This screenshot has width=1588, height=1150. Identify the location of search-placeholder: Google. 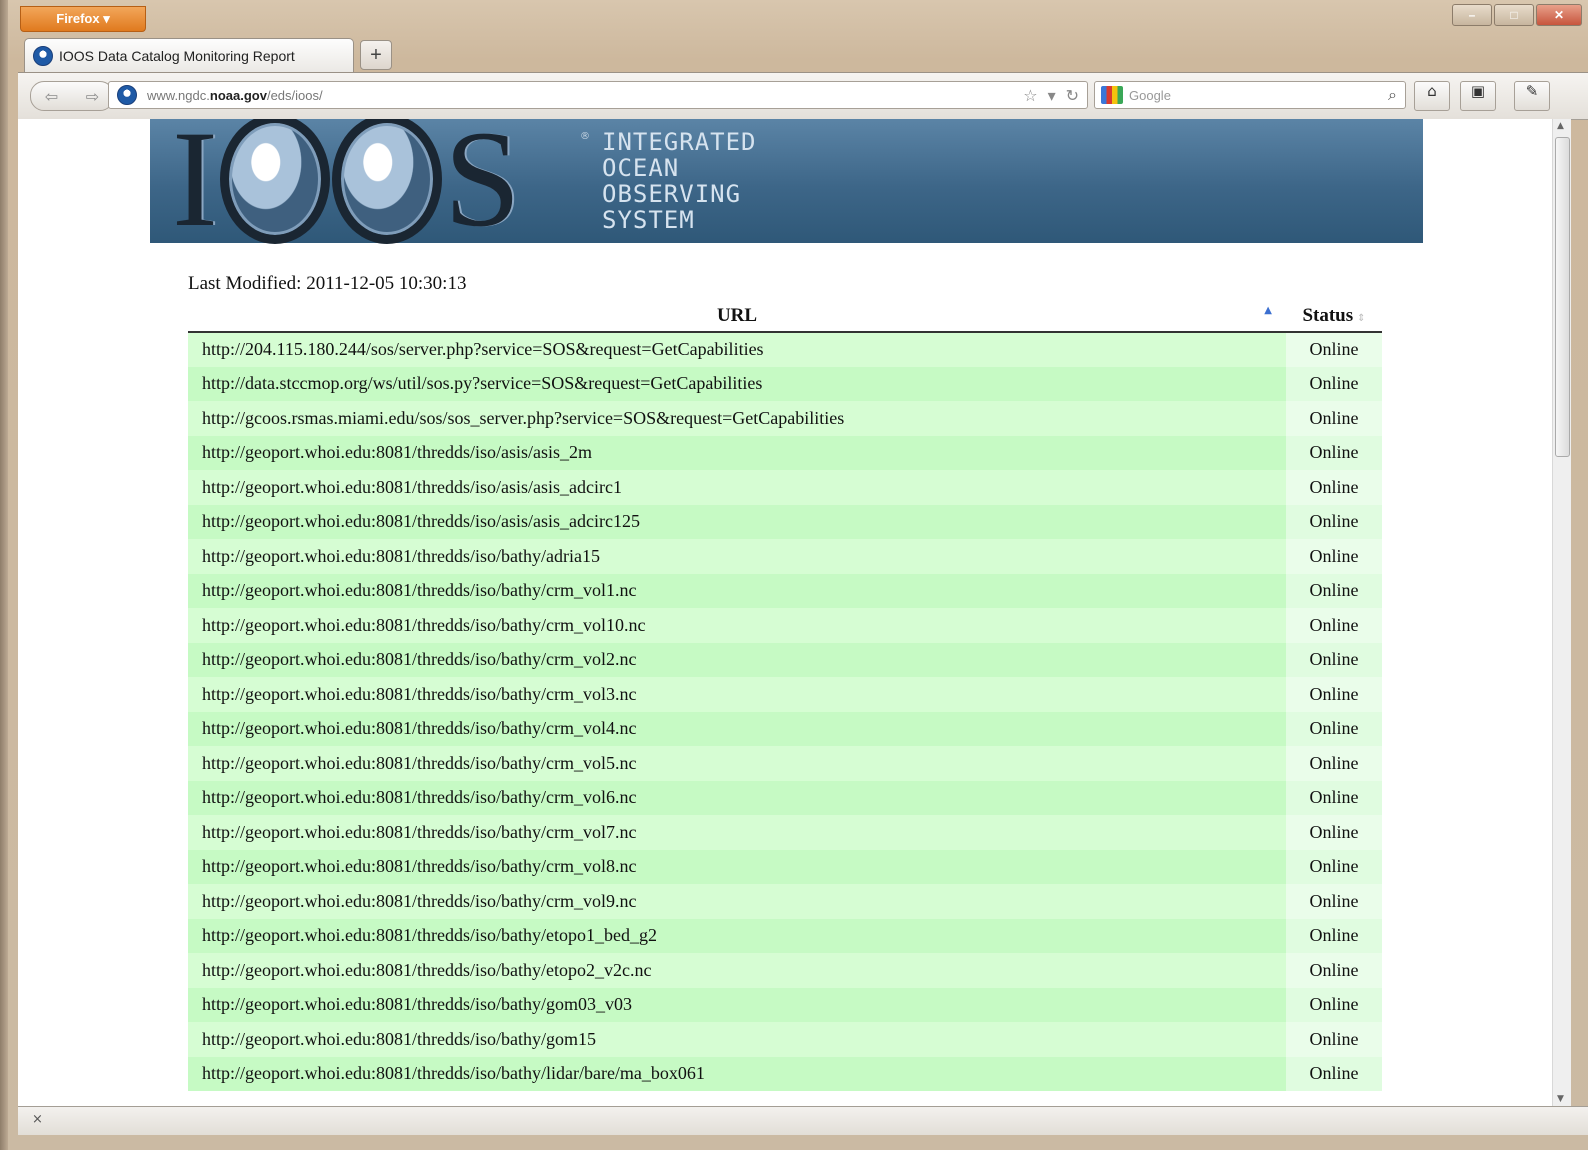
(1150, 95).